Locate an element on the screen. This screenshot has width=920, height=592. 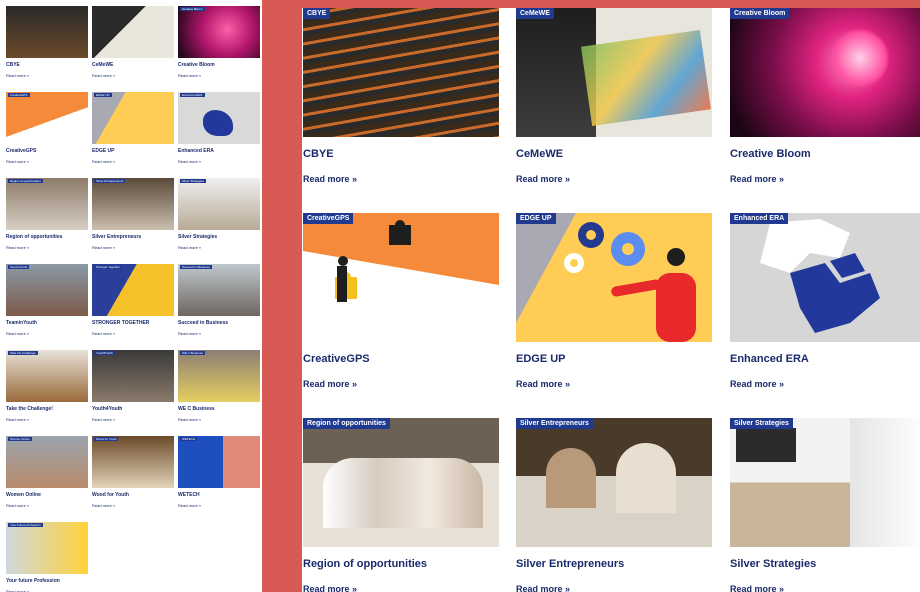
thumb-item: Enhanced ERA Enhanced ERA Read more » is located at coordinates (219, 128).